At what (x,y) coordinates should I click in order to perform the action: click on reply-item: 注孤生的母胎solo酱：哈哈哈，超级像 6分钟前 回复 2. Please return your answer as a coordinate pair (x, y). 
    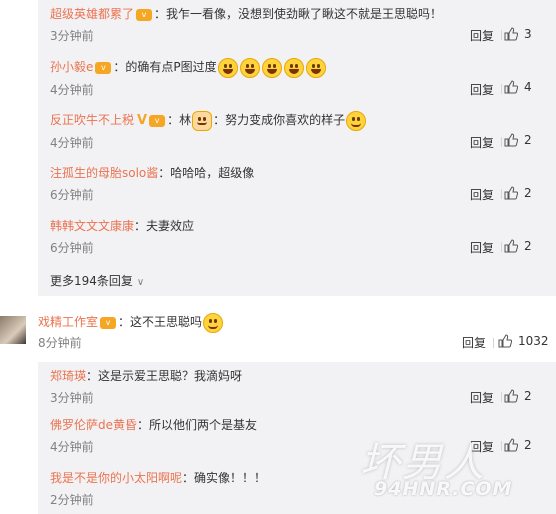
    Looking at the image, I should click on (298, 184).